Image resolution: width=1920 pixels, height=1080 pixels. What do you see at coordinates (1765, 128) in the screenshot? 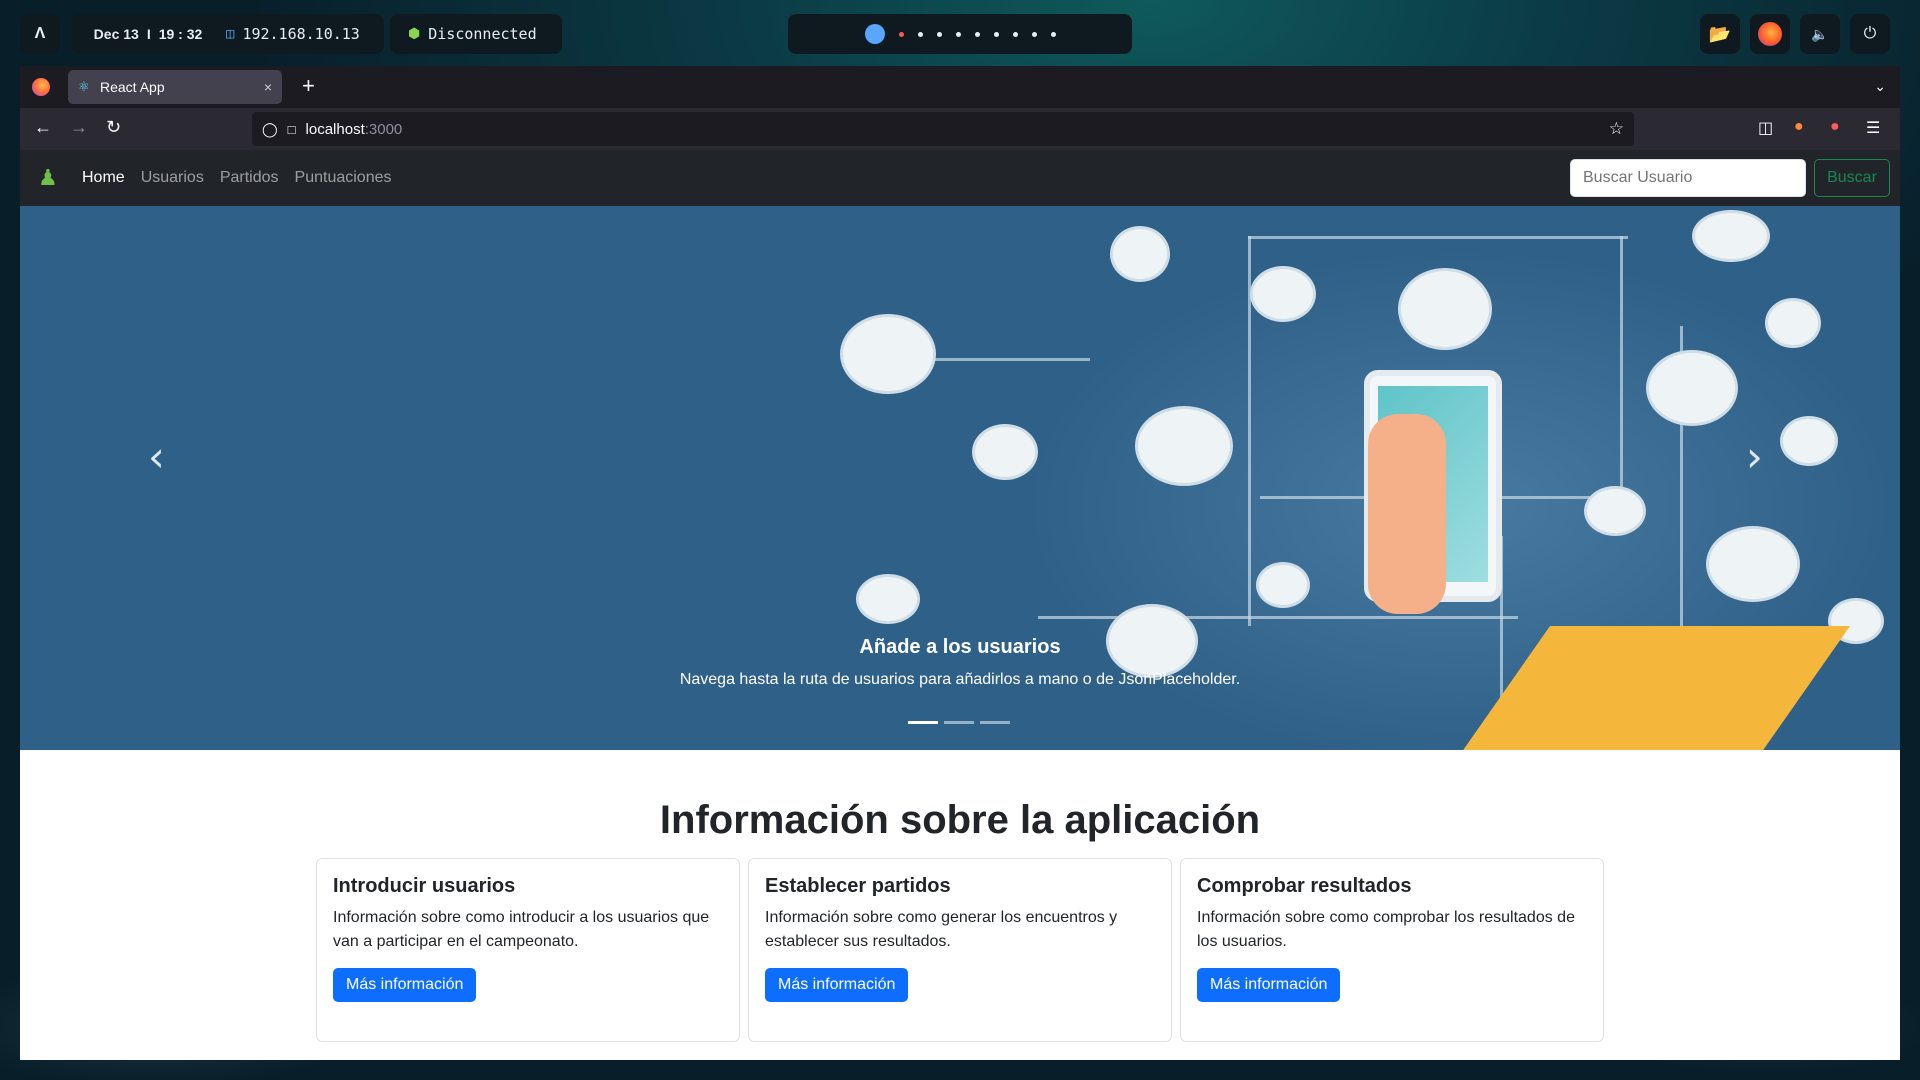
I see `pocket-icon: ◫` at bounding box center [1765, 128].